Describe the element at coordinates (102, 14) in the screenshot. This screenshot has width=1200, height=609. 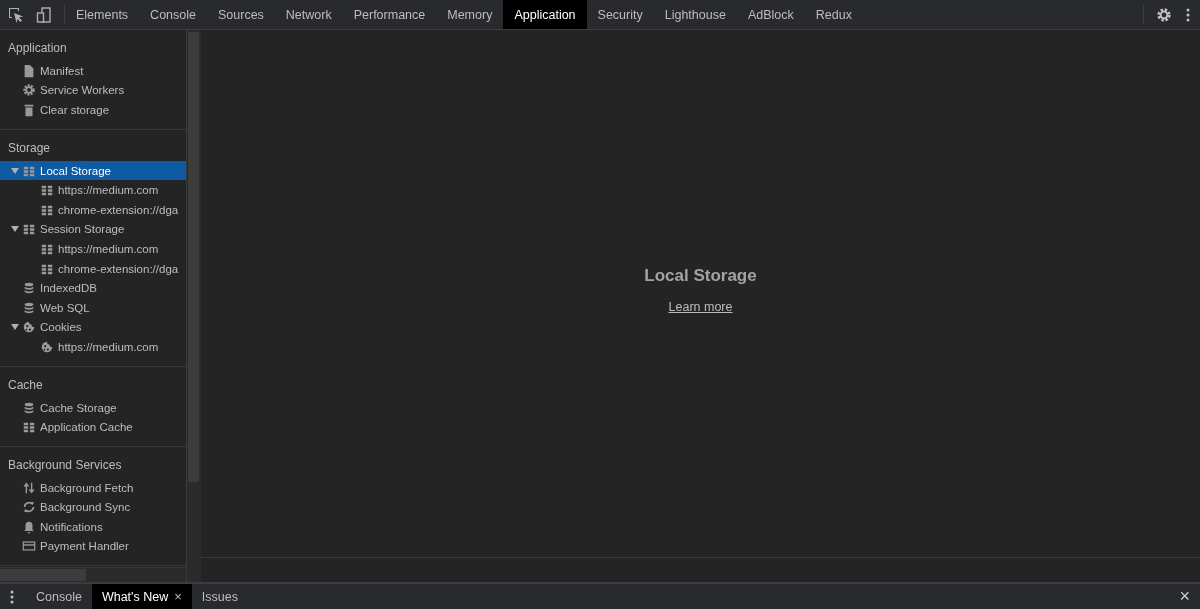
I see `panel-tab: Elements` at that location.